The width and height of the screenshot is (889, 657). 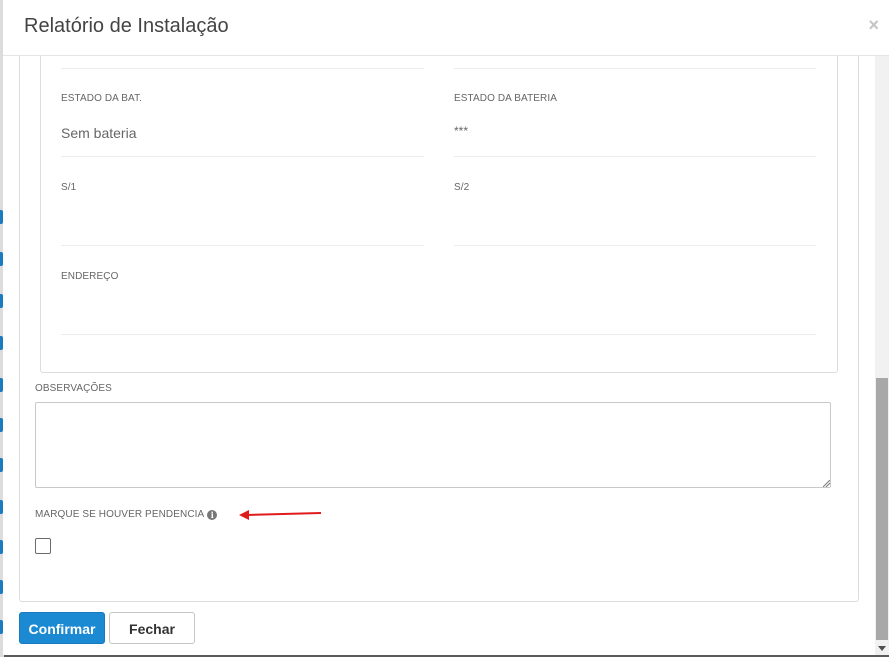 I want to click on modal-header: Relatório de Instalação ×, so click(x=446, y=28).